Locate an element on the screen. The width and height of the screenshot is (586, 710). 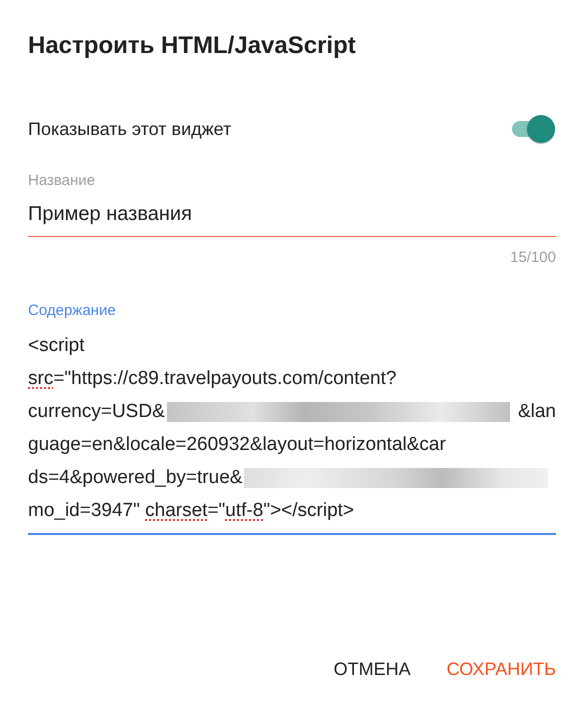
code-text: mo_id=3947" is located at coordinates (84, 511).